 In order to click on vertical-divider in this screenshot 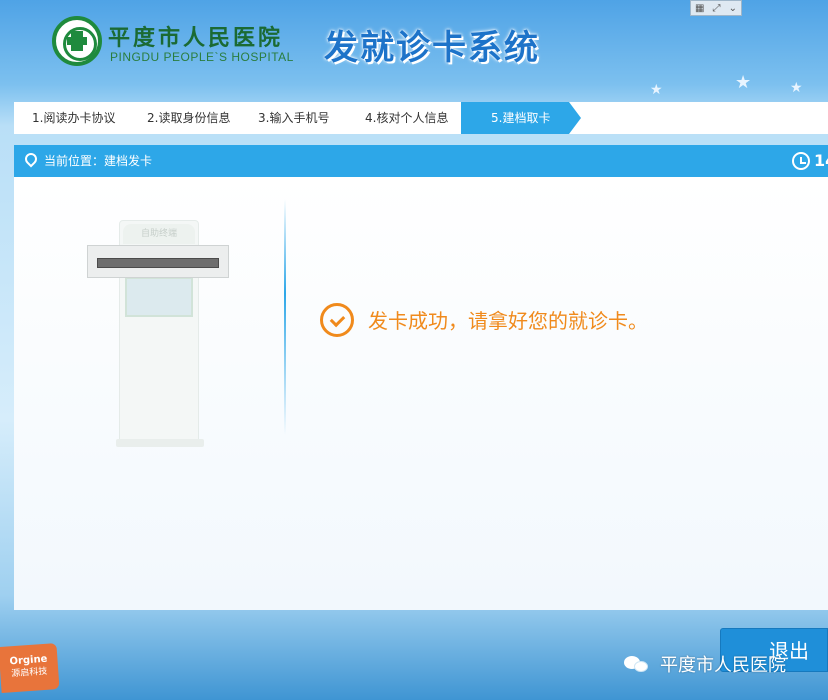, I will do `click(285, 317)`.